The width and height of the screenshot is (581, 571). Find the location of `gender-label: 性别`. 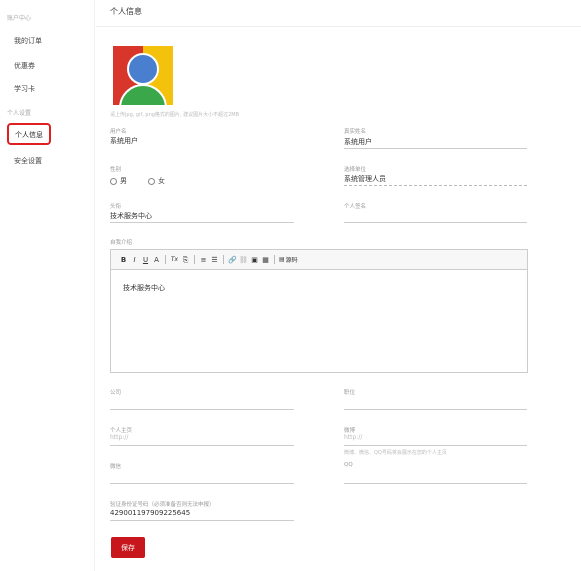

gender-label: 性别 is located at coordinates (116, 170).